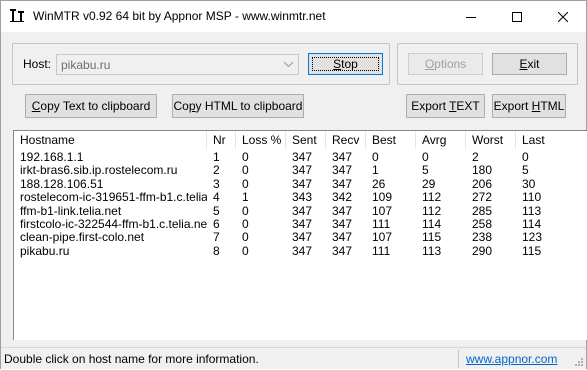 This screenshot has height=370, width=587. What do you see at coordinates (216, 184) in the screenshot?
I see `cell-nr: 3` at bounding box center [216, 184].